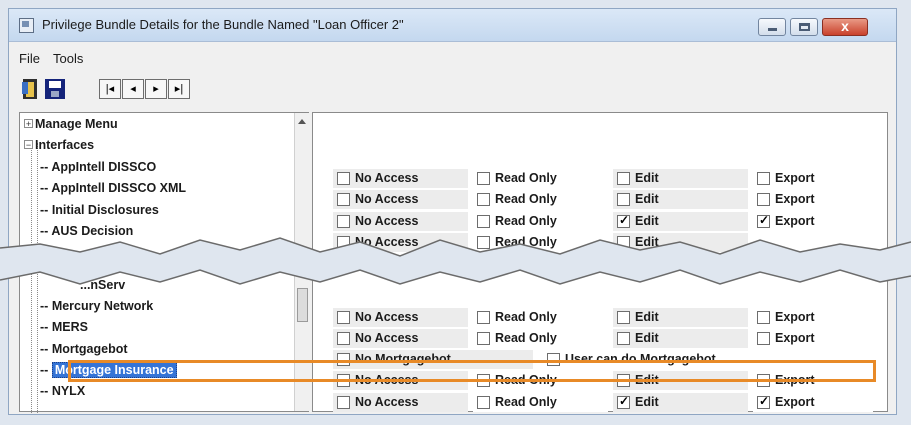 Image resolution: width=911 pixels, height=425 pixels. Describe the element at coordinates (28, 124) in the screenshot. I see `expand-icon: +` at that location.